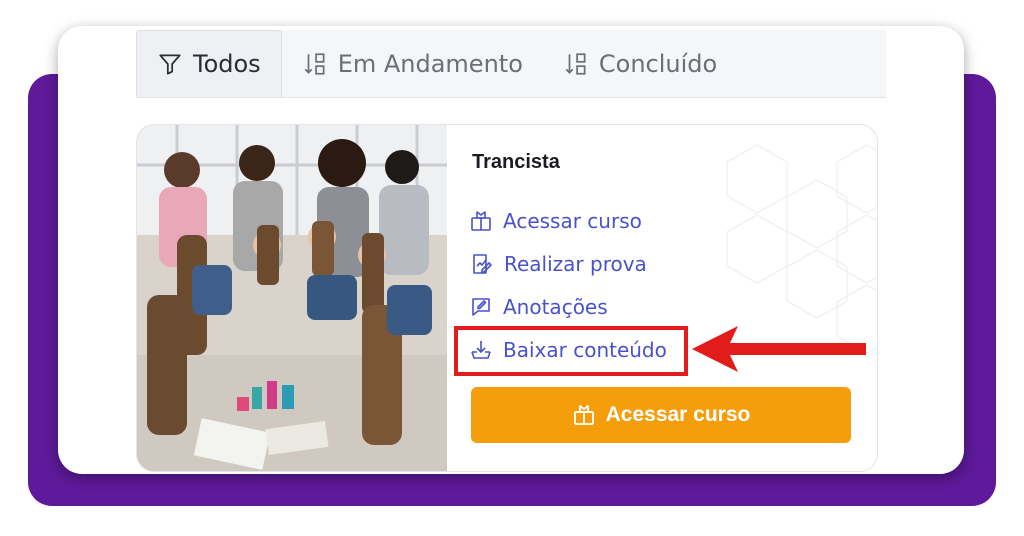 The image size is (1024, 536). What do you see at coordinates (516, 162) in the screenshot?
I see `course-title: Trancista` at bounding box center [516, 162].